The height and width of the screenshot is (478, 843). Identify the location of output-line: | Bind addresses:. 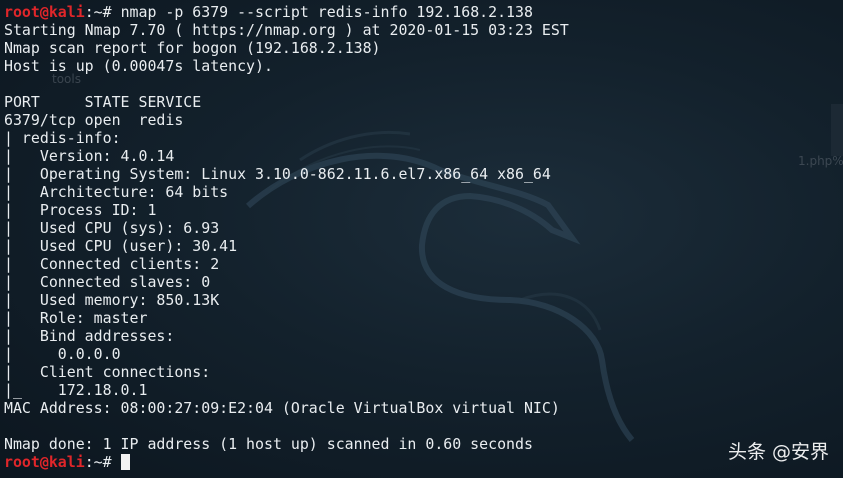
(286, 336).